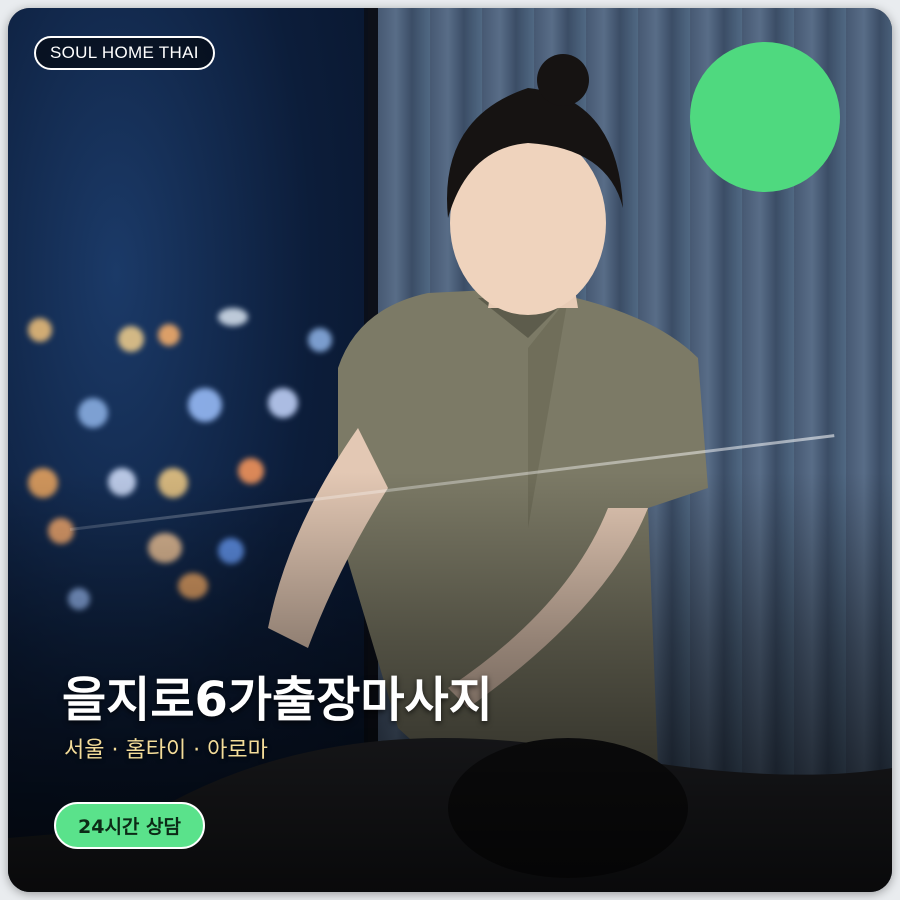 The width and height of the screenshot is (900, 900). I want to click on status-dot, so click(765, 117).